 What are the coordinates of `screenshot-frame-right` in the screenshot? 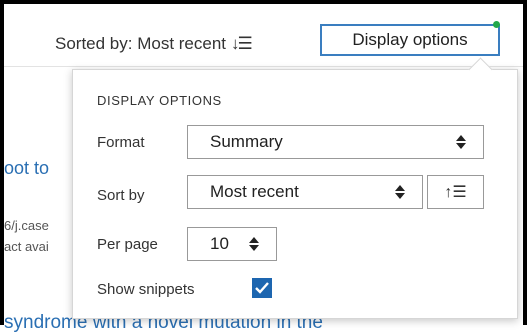 It's located at (525, 162).